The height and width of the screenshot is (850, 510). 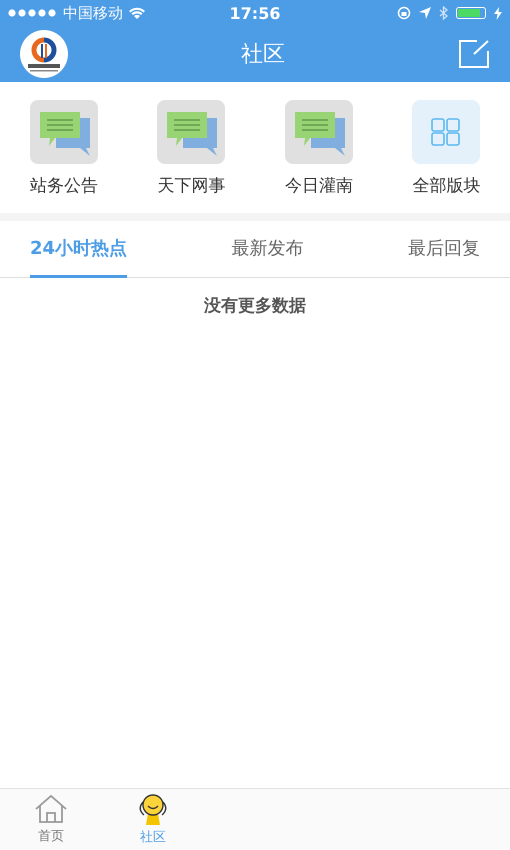 What do you see at coordinates (44, 54) in the screenshot?
I see `logo-icon` at bounding box center [44, 54].